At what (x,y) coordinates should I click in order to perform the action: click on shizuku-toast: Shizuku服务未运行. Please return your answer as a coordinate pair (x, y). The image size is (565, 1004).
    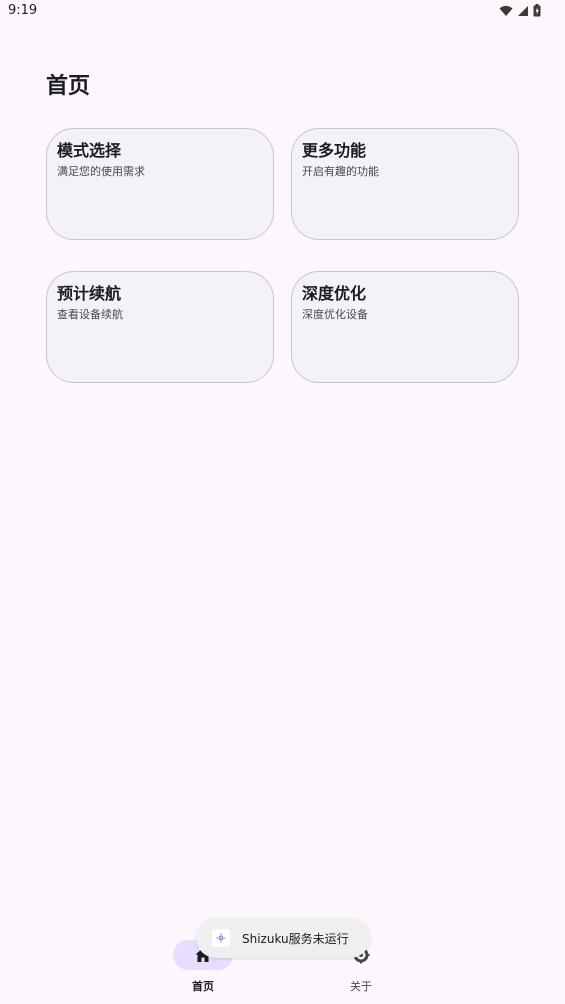
    Looking at the image, I should click on (283, 938).